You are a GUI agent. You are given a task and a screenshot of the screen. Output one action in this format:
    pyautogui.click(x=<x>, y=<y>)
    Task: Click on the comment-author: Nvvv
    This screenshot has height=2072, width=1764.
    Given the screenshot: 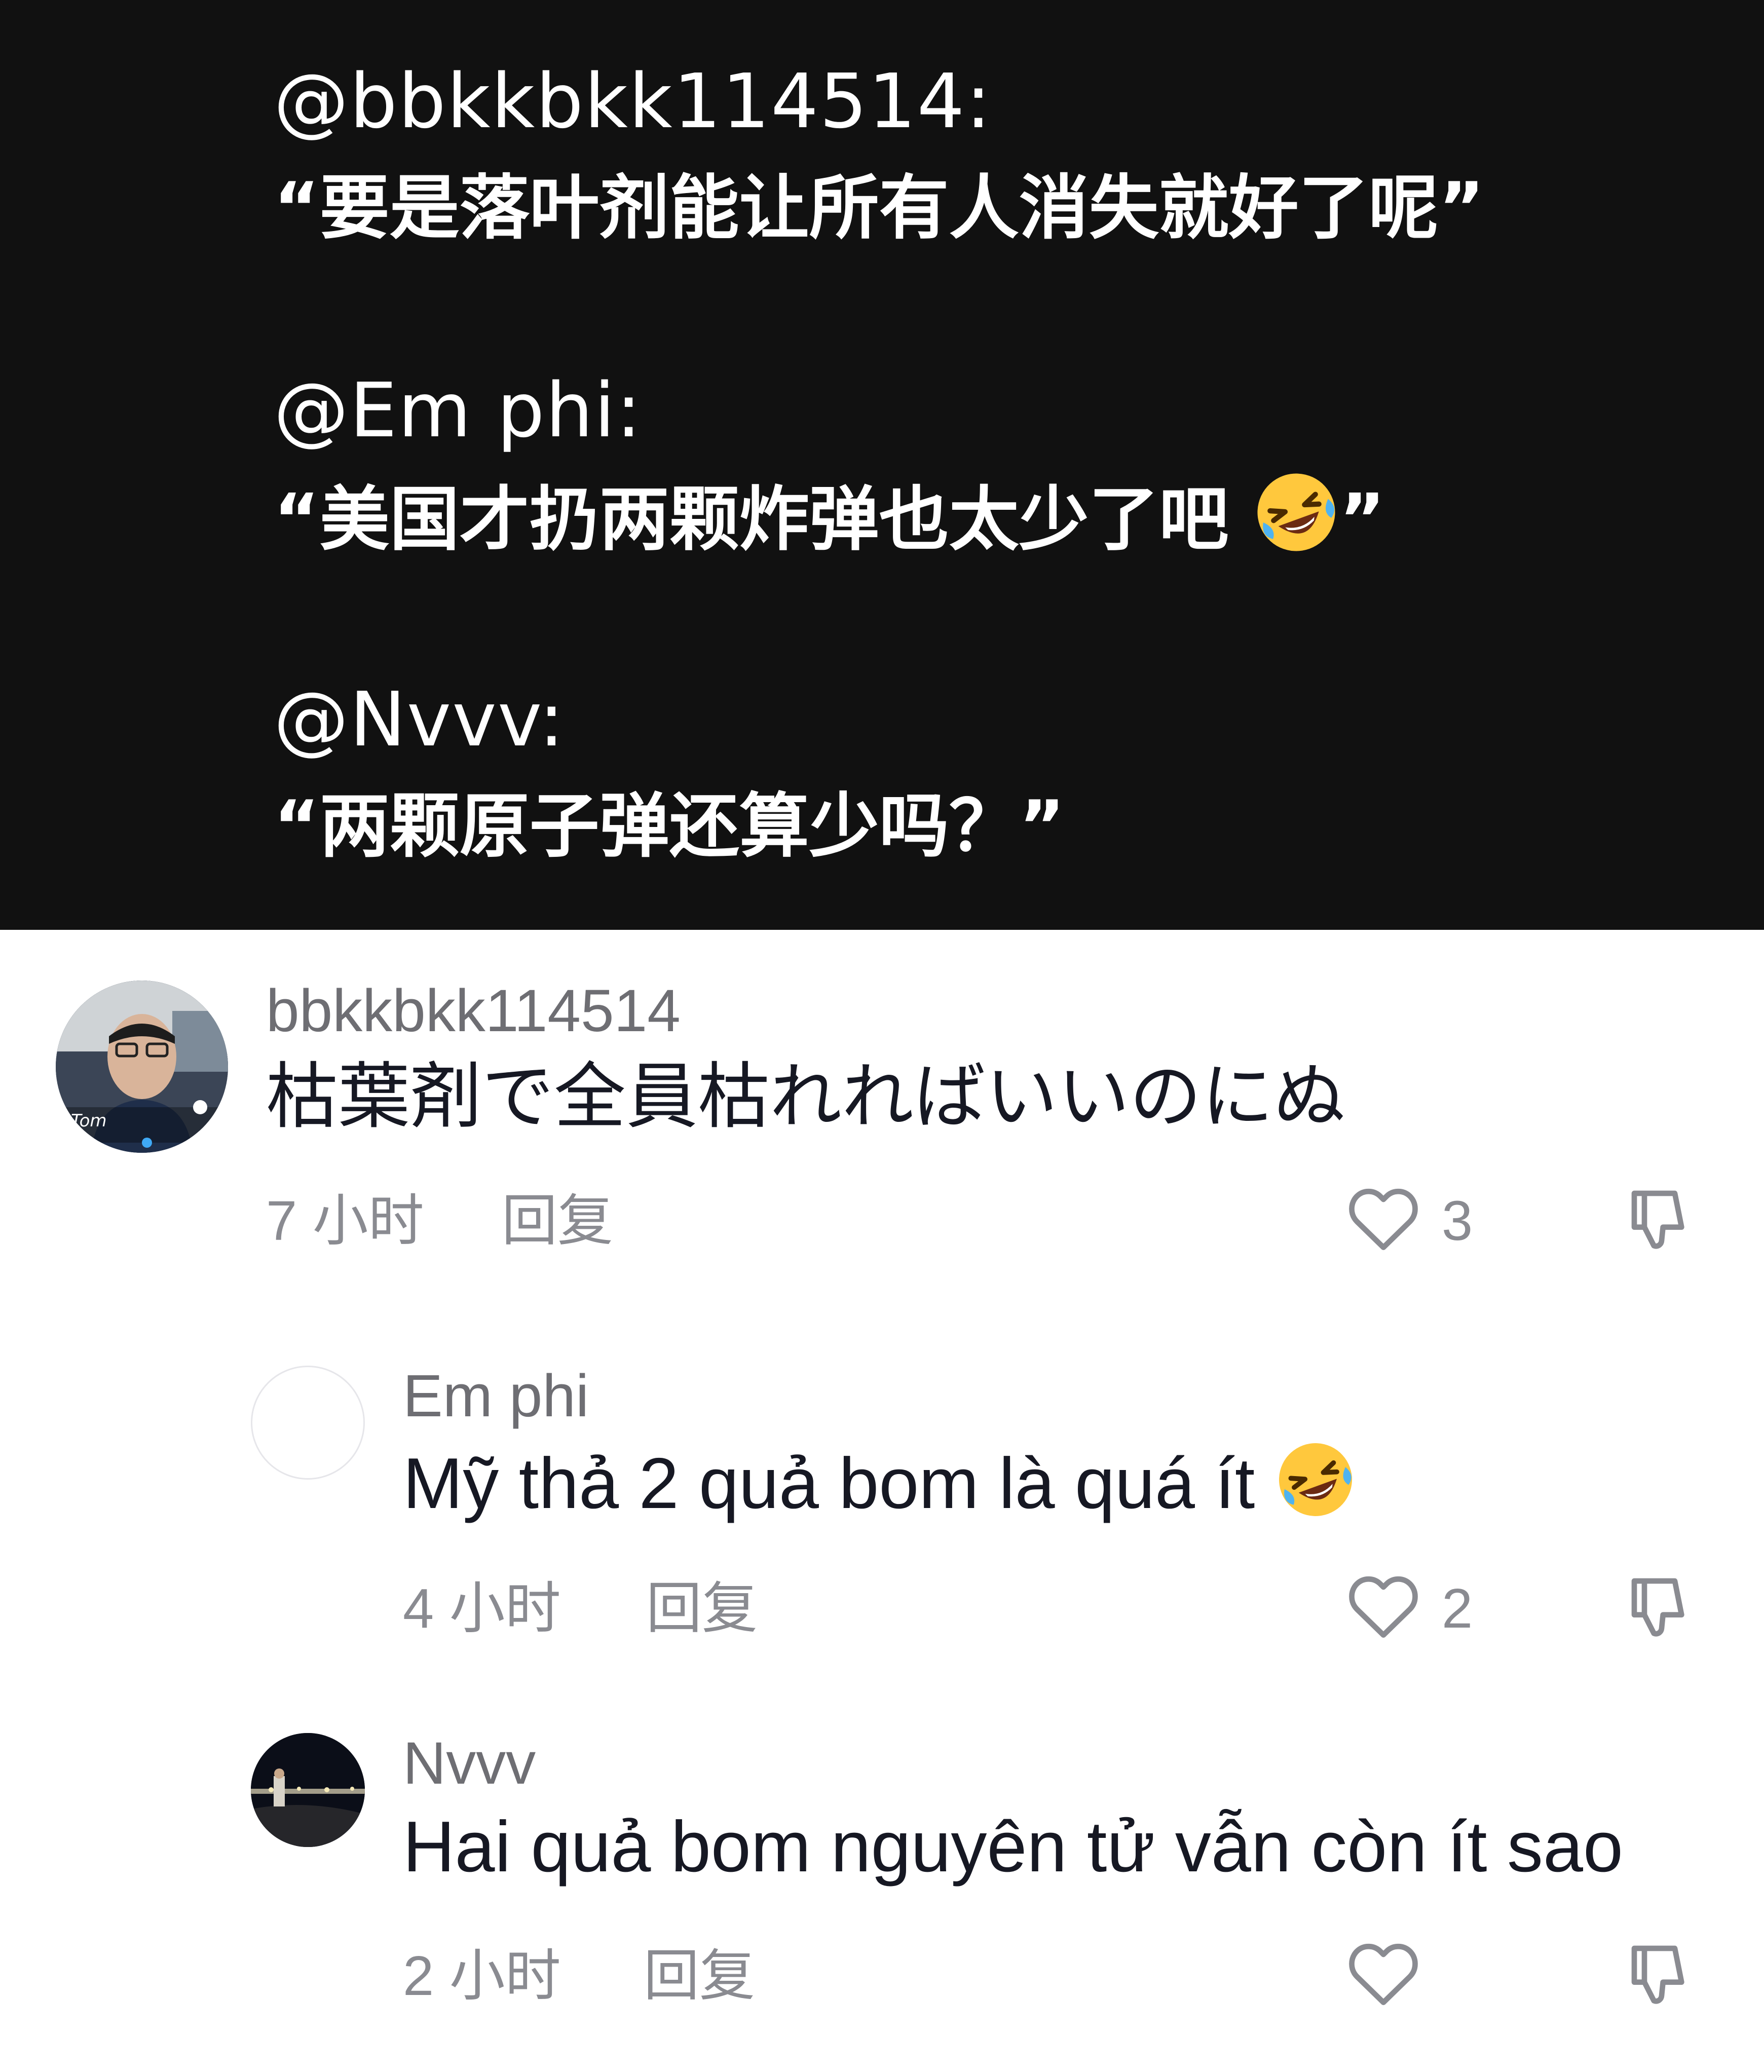 What is the action you would take?
    pyautogui.click(x=469, y=1763)
    